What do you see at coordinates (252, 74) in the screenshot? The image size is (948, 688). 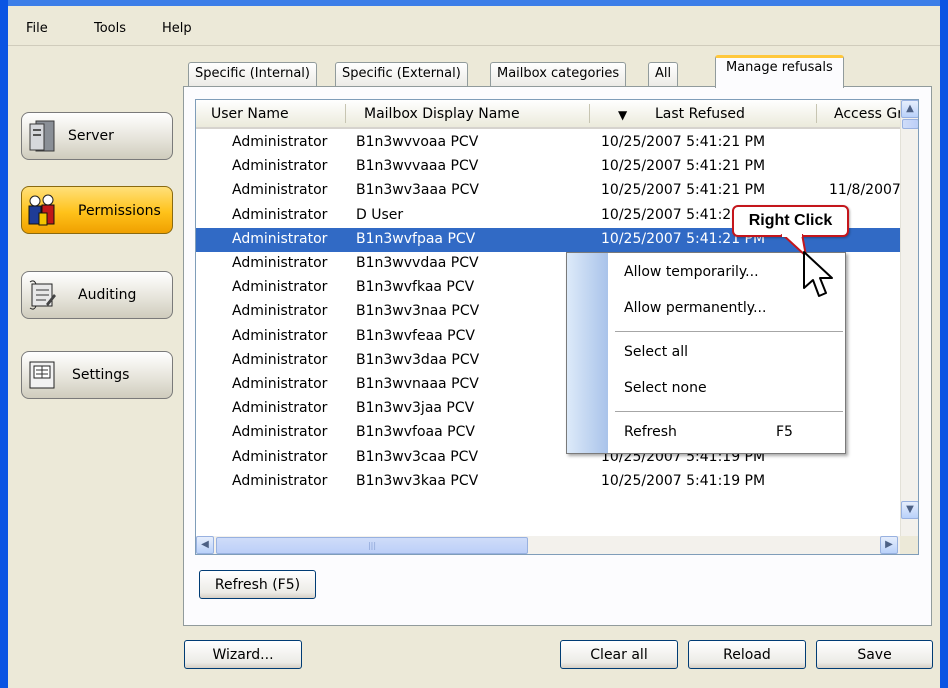 I see `tab-specific-internal: Specific (Internal)` at bounding box center [252, 74].